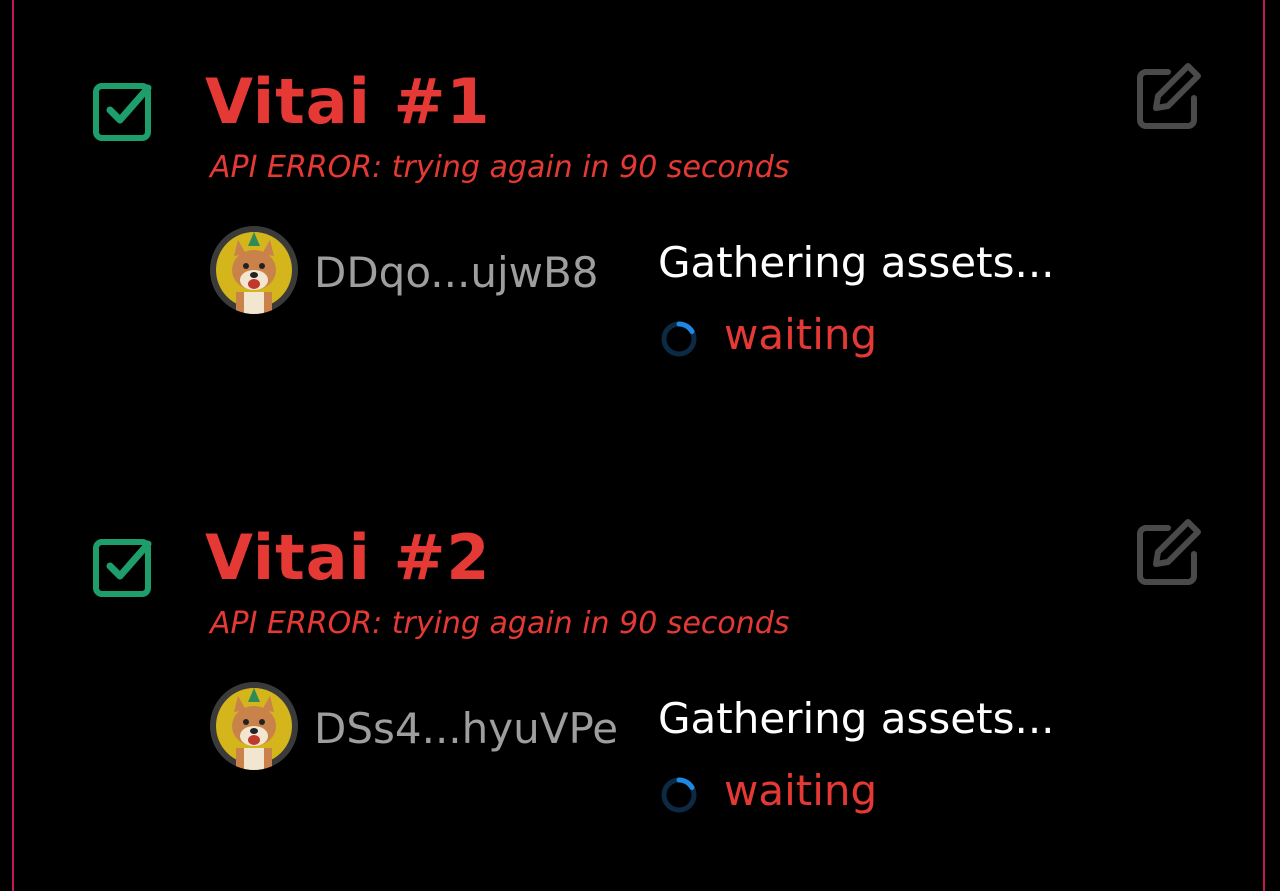  What do you see at coordinates (456, 272) in the screenshot?
I see `wallet-address: DDqo...ujwB8` at bounding box center [456, 272].